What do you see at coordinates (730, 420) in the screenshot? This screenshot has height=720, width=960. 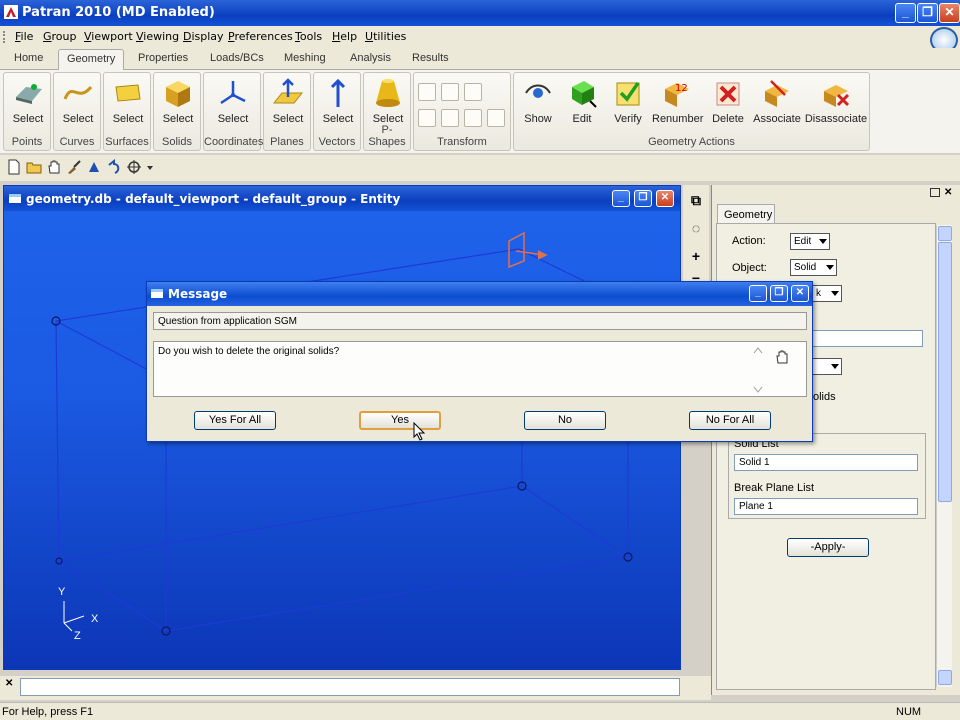 I see `no-for-all-button: No For All` at bounding box center [730, 420].